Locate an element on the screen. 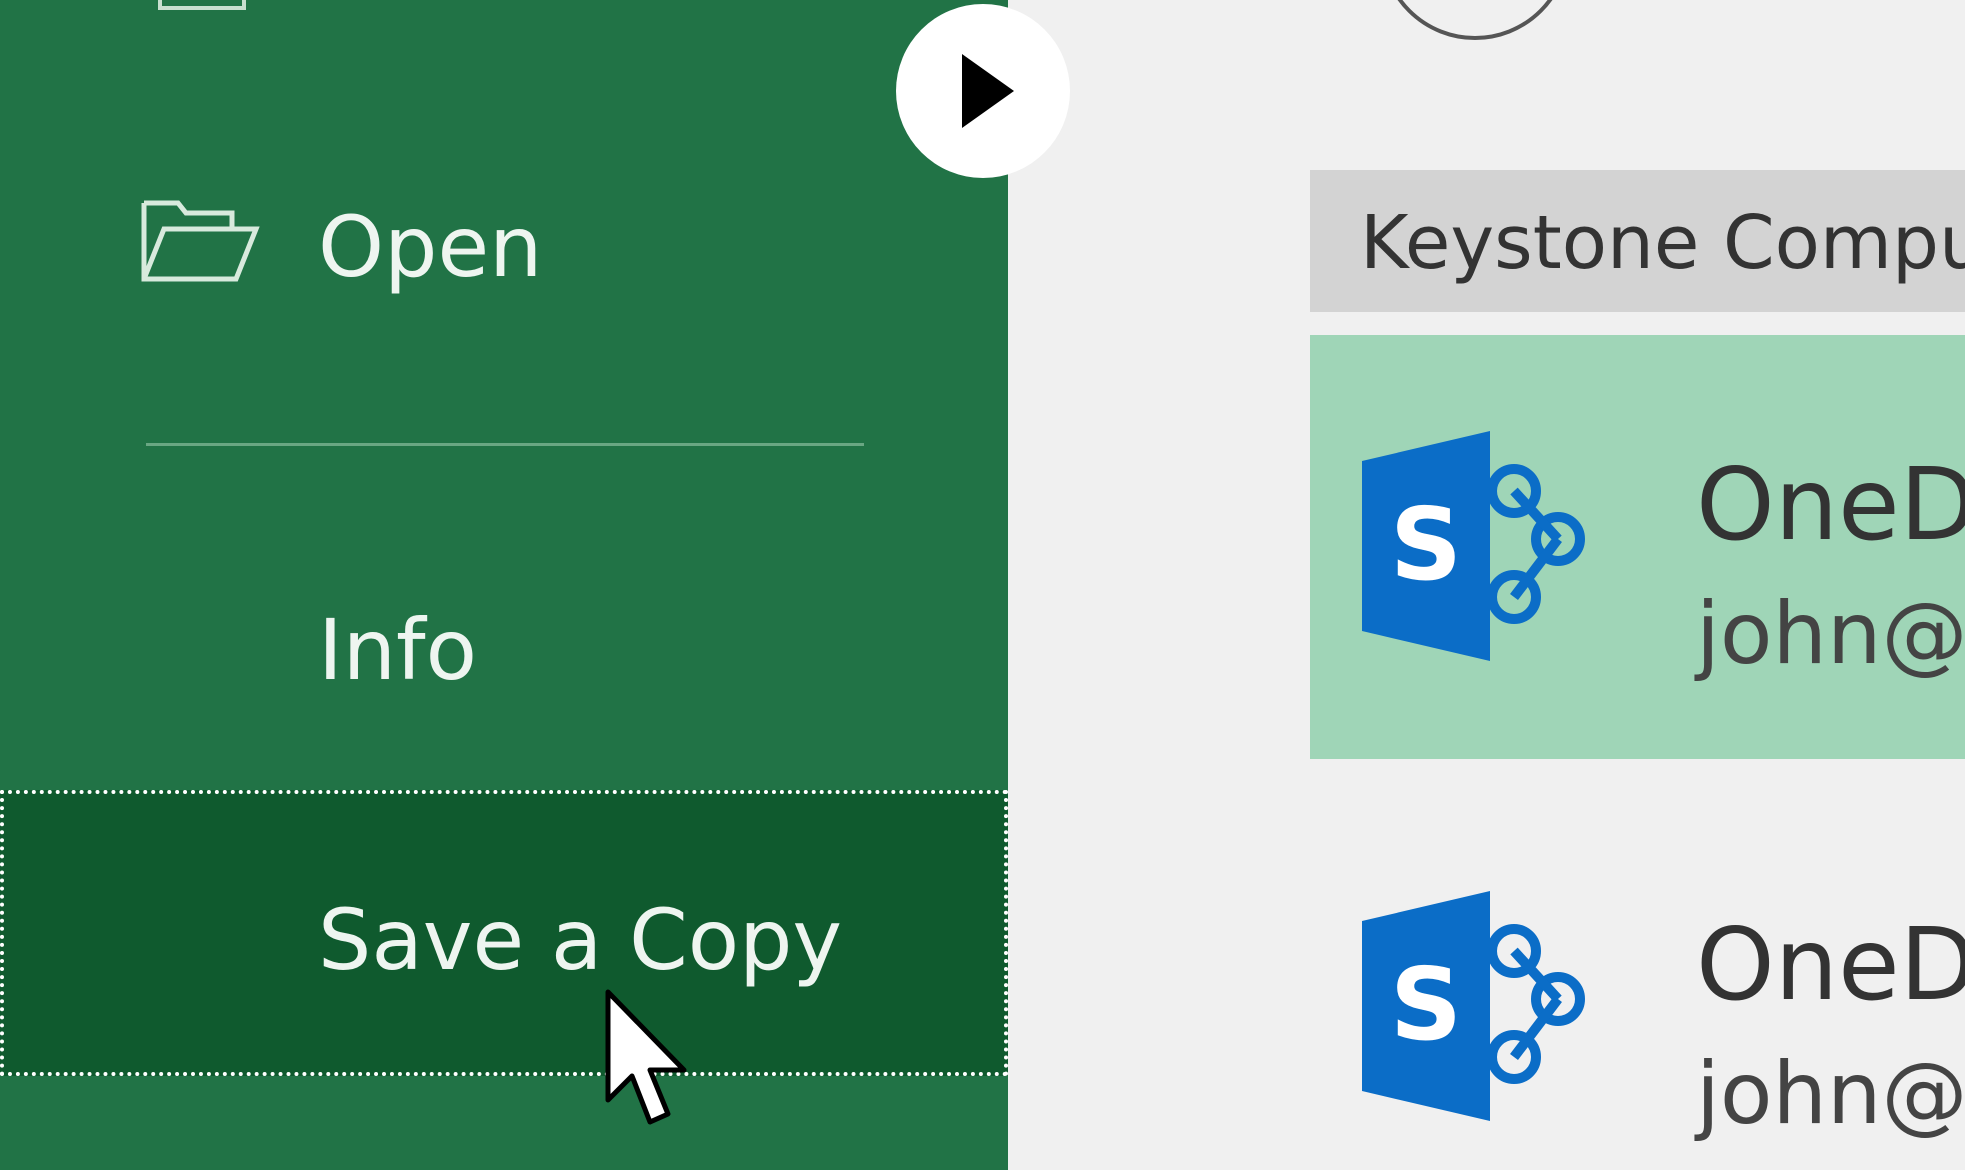 This screenshot has width=1965, height=1170. folder-open-icon is located at coordinates (200, 241).